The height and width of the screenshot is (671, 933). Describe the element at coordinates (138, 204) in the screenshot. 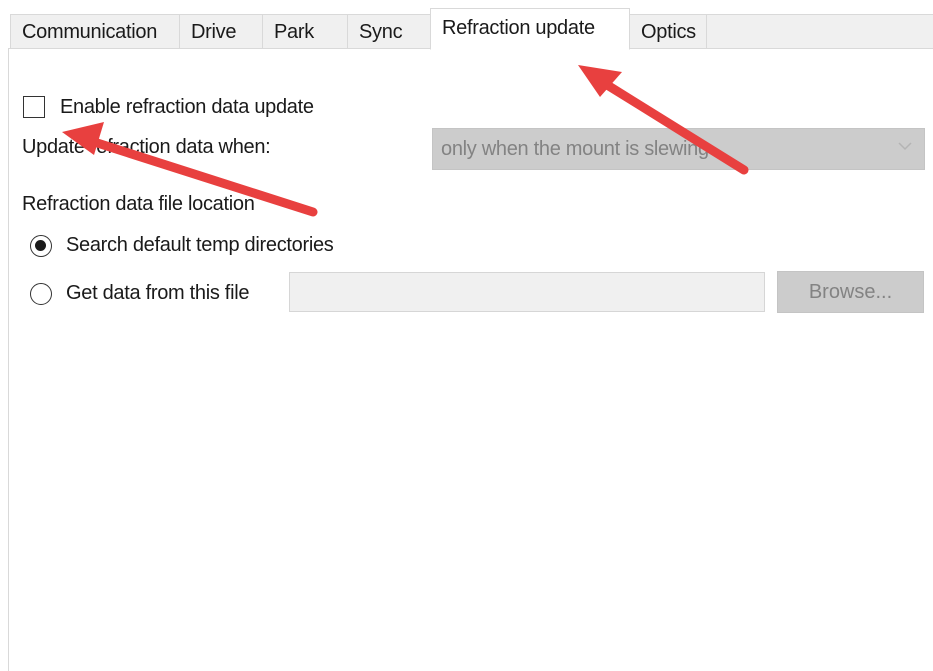

I see `file-location-label: Refraction data file location` at that location.